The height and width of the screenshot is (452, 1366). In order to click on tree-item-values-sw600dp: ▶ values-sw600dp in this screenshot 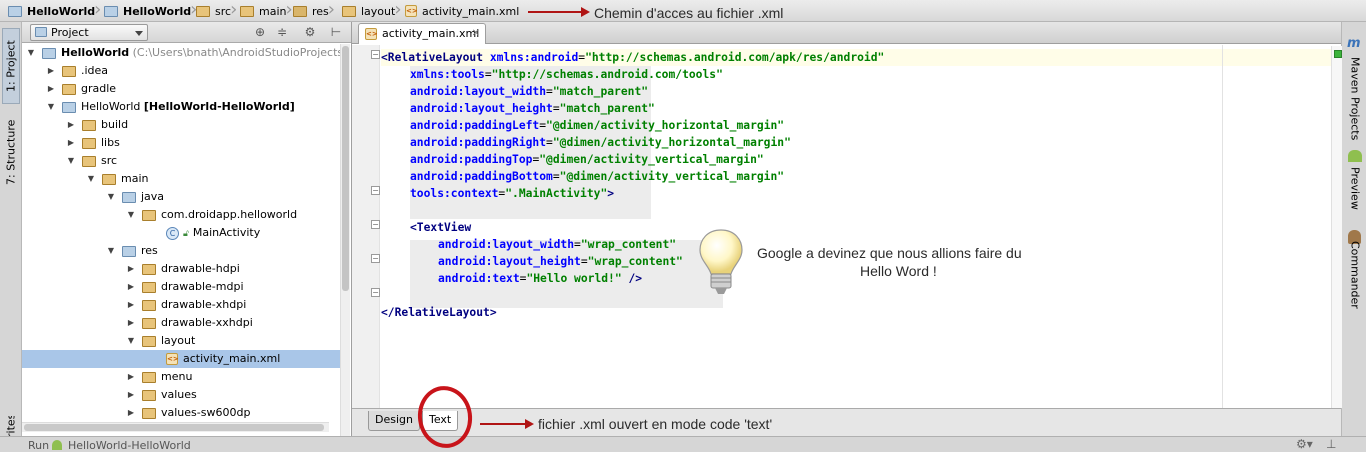, I will do `click(181, 413)`.